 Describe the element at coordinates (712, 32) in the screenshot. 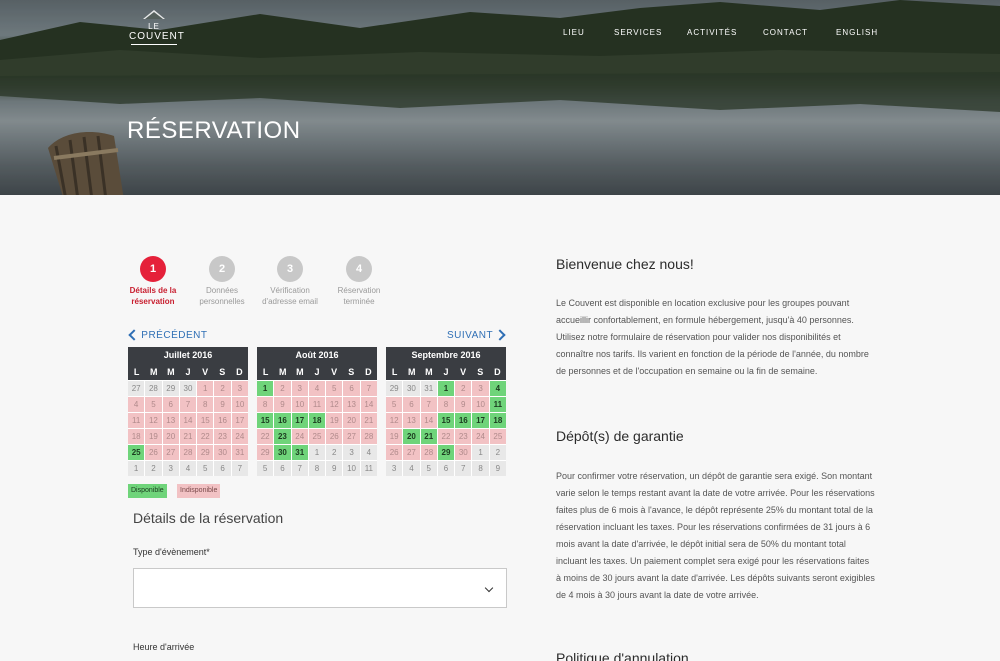

I see `nav-activites: ACTIVITÉS` at that location.